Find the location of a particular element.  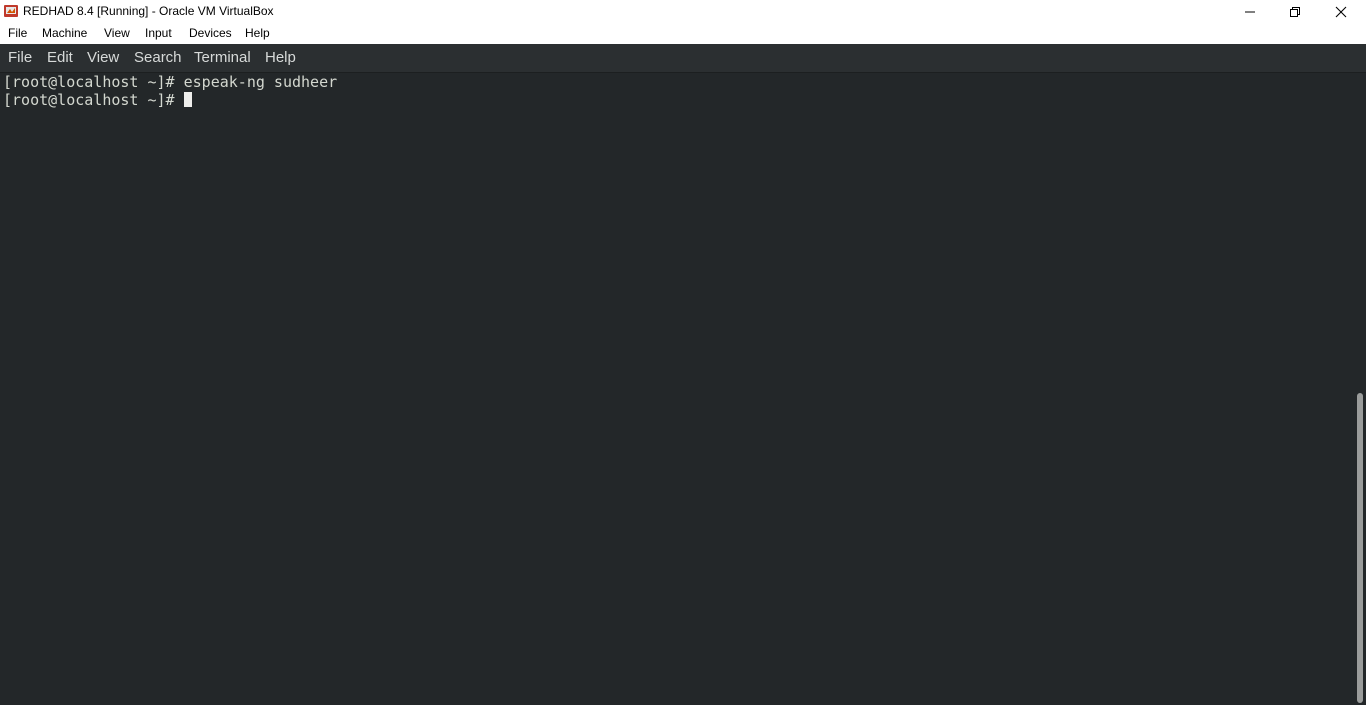

text-cursor is located at coordinates (187, 99).